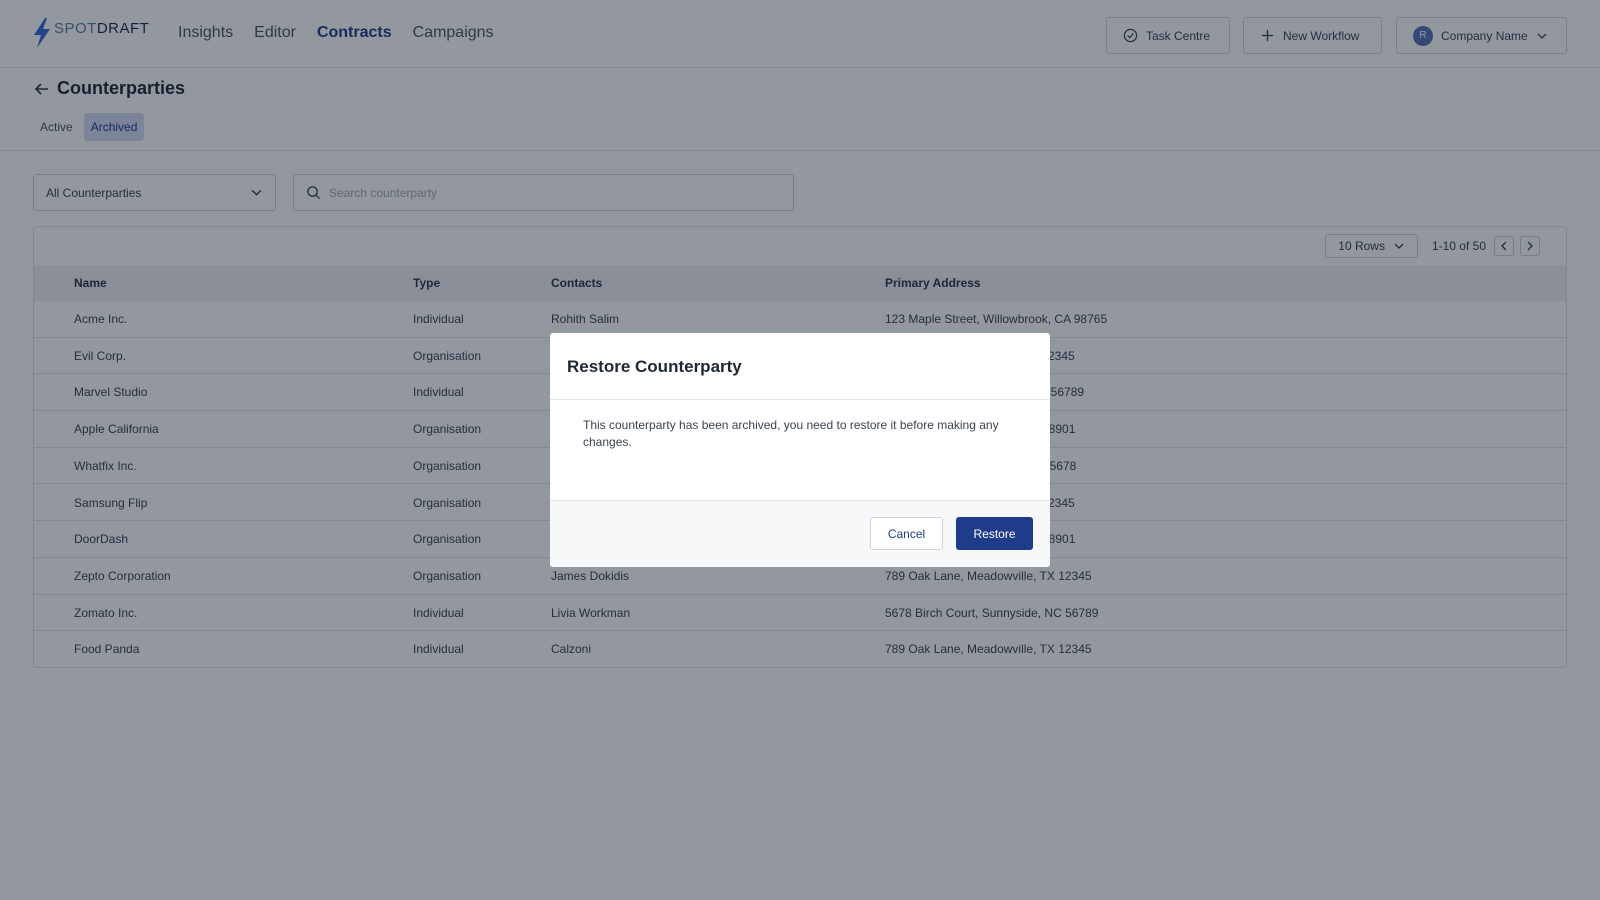 This screenshot has width=1600, height=900. Describe the element at coordinates (994, 533) in the screenshot. I see `restore-button: Restore` at that location.